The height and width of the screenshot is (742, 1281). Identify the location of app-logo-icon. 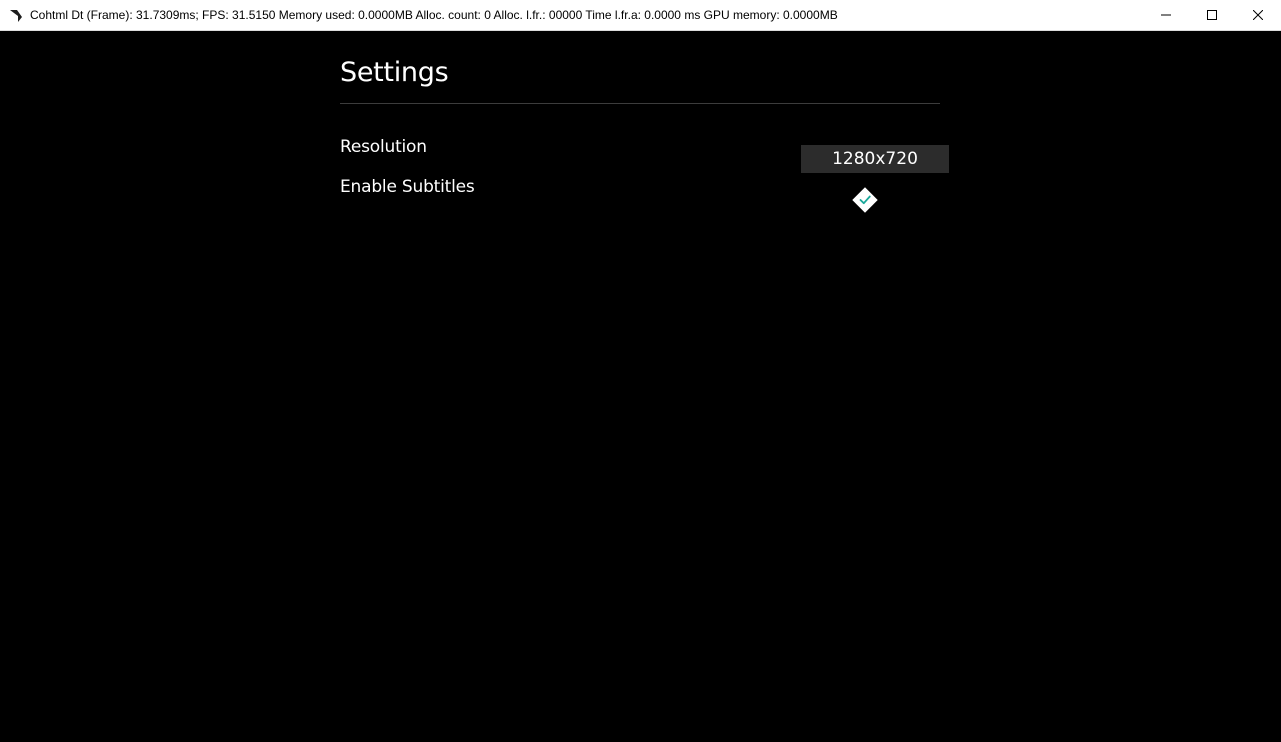
(16, 15).